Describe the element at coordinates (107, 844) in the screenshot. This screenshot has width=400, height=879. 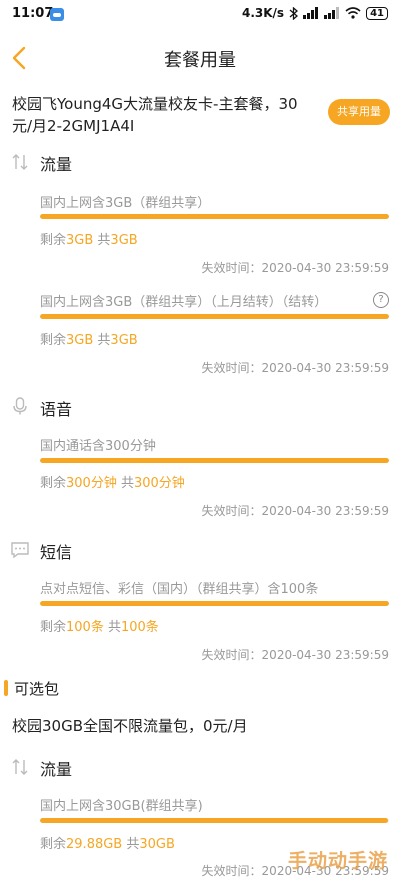
I see `usage-remaining: 剩余29.88GB 共30GB` at that location.